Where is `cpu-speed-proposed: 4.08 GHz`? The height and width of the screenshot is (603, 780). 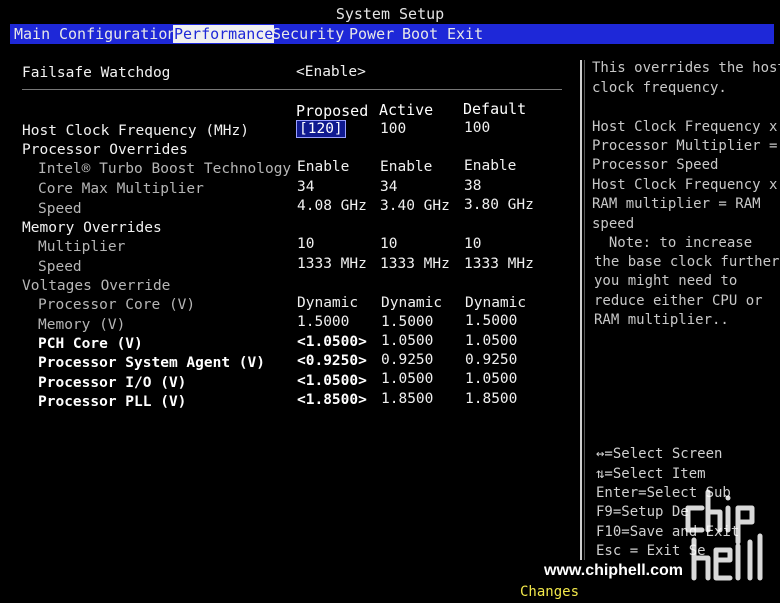
cpu-speed-proposed: 4.08 GHz is located at coordinates (332, 206).